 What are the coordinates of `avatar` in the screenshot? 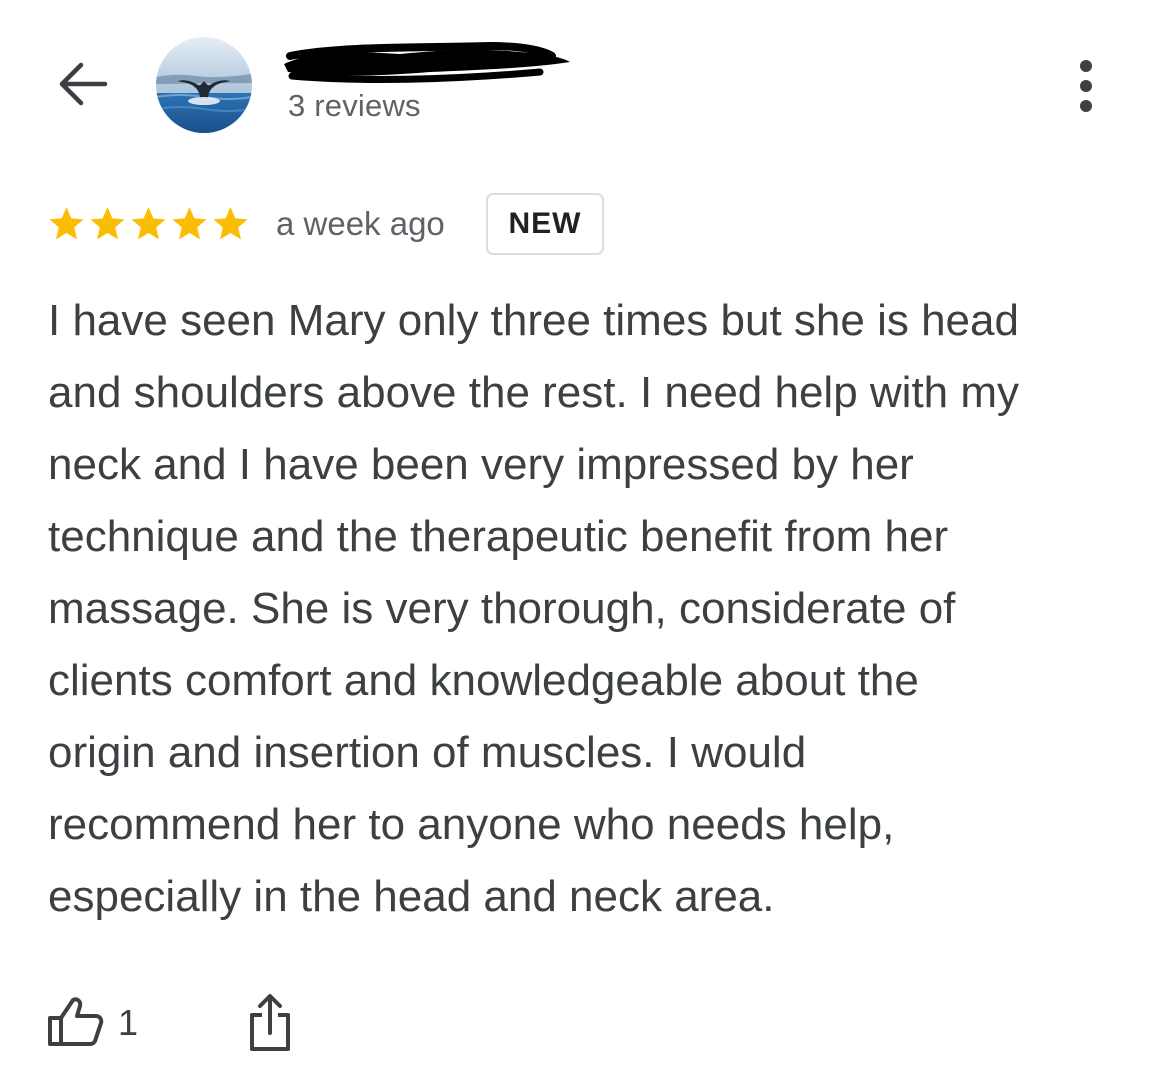 It's located at (204, 85).